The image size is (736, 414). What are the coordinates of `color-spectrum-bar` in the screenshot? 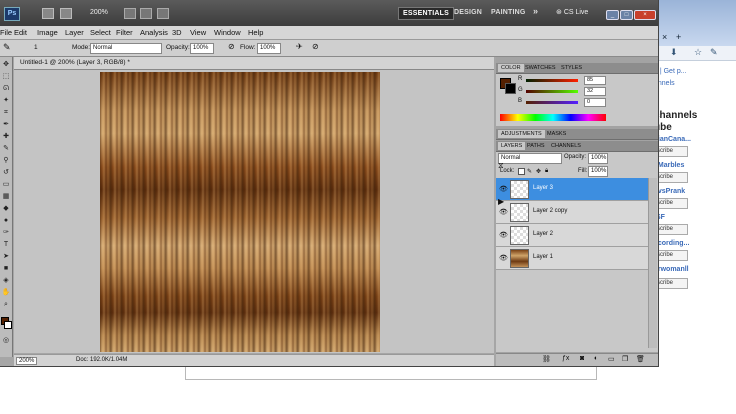 It's located at (553, 117).